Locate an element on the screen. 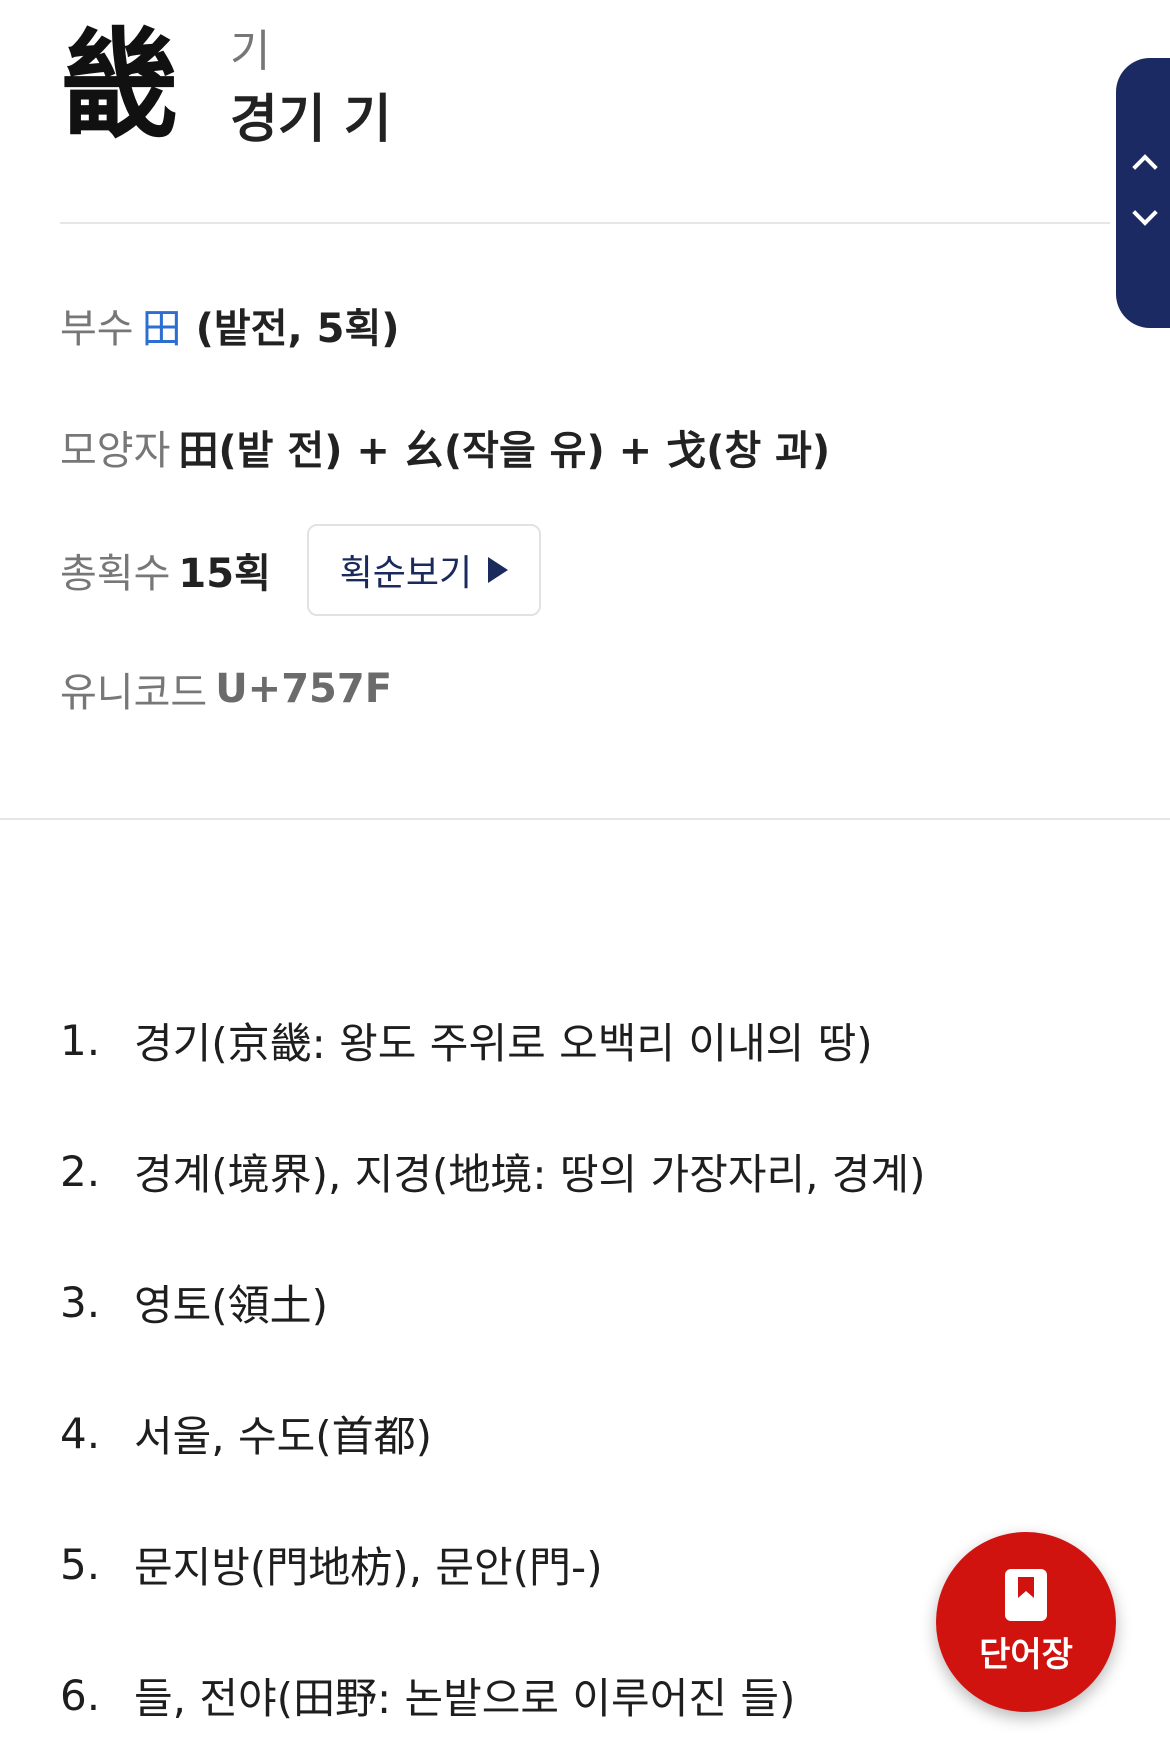  list-item: 2. 경계(境界), 지경(地境: 땅의 가장자리, 경계) is located at coordinates (585, 1171).